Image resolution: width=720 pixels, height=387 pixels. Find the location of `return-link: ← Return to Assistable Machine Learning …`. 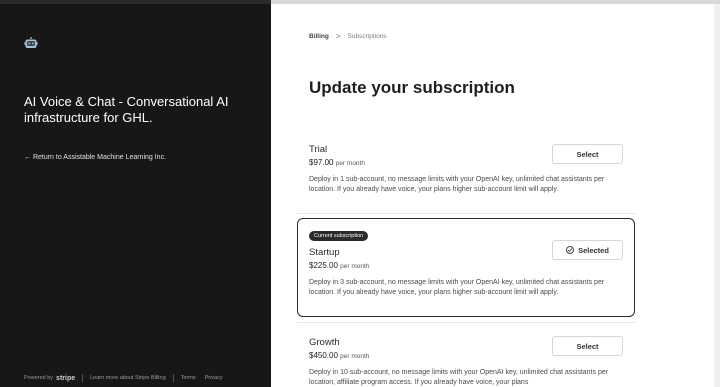

return-link: ← Return to Assistable Machine Learning … is located at coordinates (95, 157).